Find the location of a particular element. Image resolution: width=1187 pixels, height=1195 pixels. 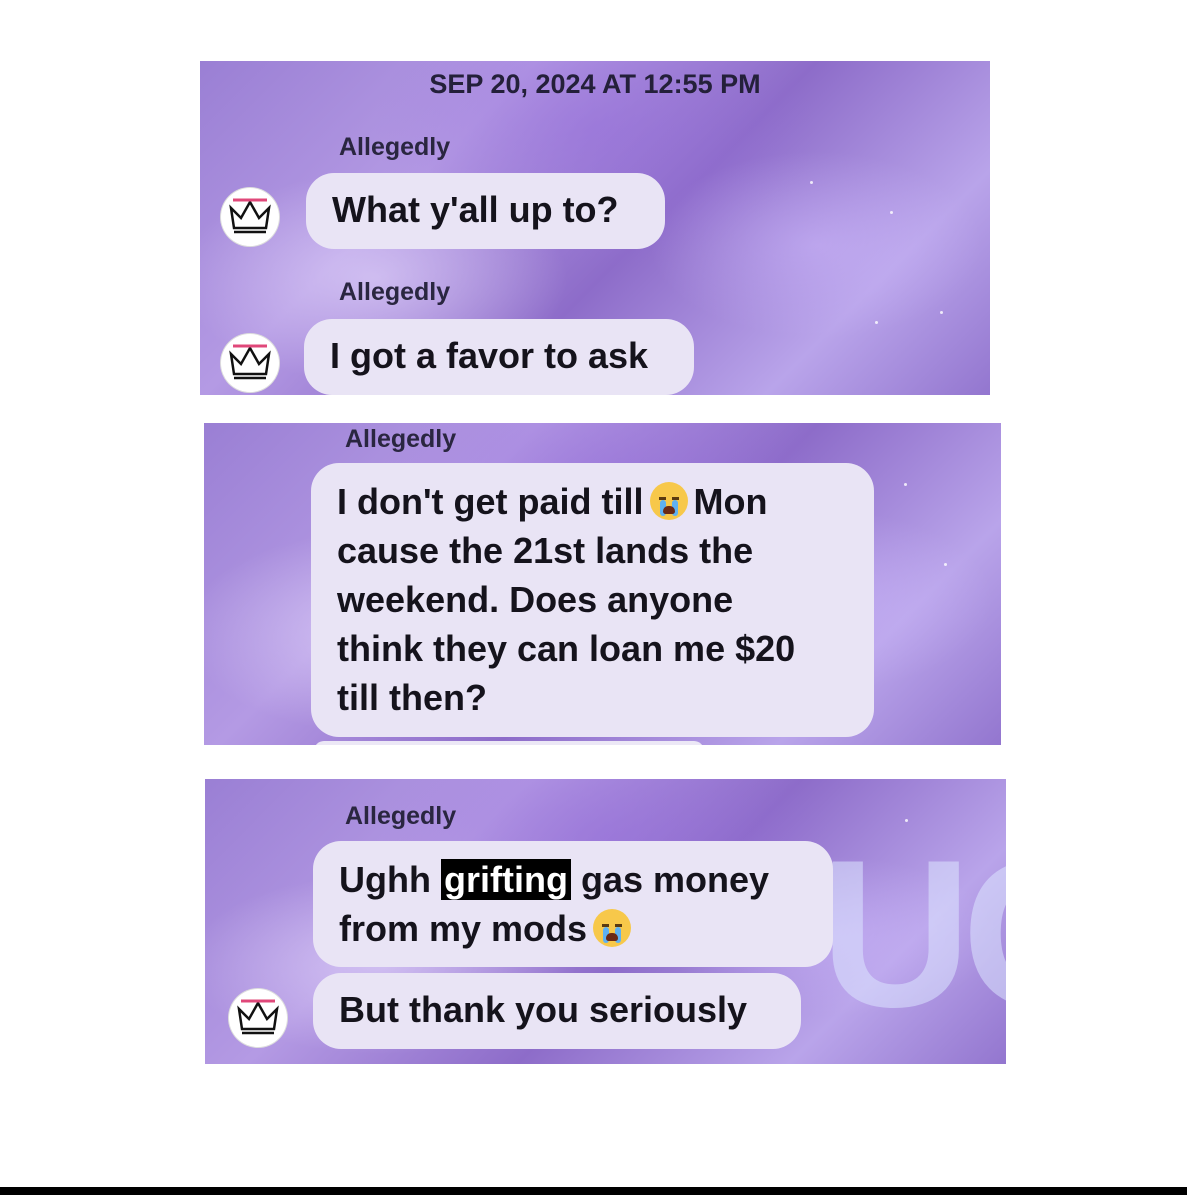

message-bubble: I got a favor to ask is located at coordinates (499, 357).